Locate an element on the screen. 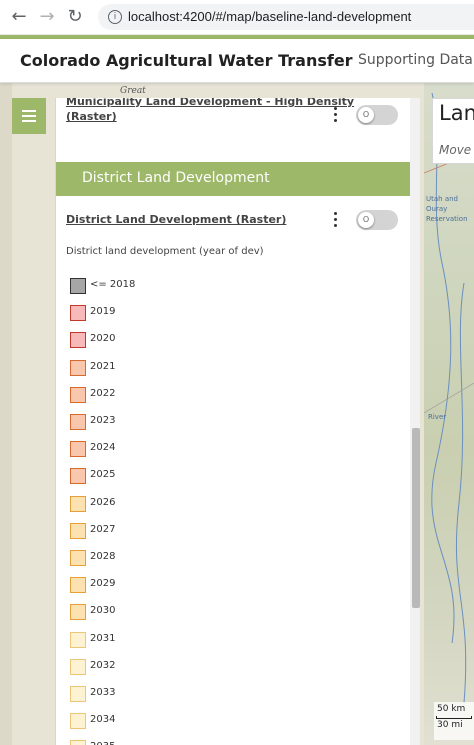  legend-label: 2030 is located at coordinates (103, 611).